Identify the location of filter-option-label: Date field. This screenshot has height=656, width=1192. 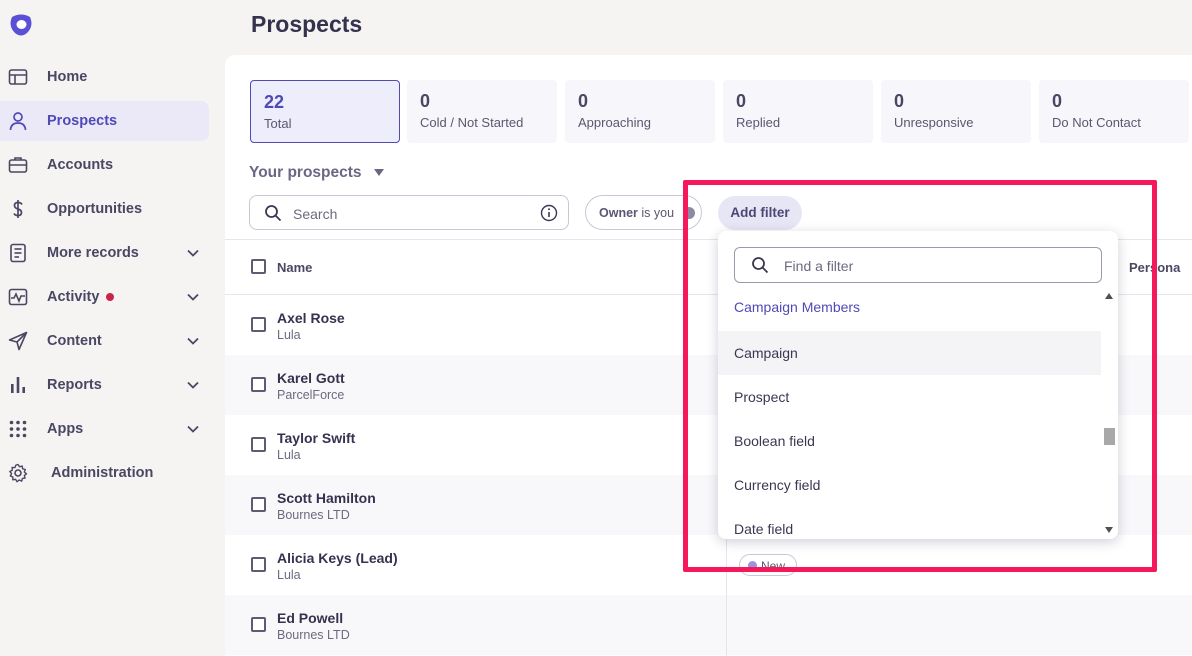
(764, 529).